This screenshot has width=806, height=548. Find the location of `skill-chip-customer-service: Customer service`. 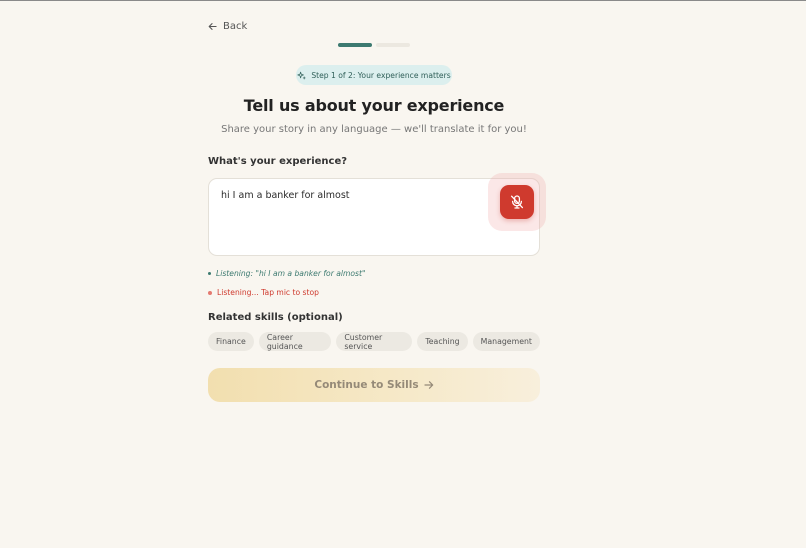

skill-chip-customer-service: Customer service is located at coordinates (374, 341).